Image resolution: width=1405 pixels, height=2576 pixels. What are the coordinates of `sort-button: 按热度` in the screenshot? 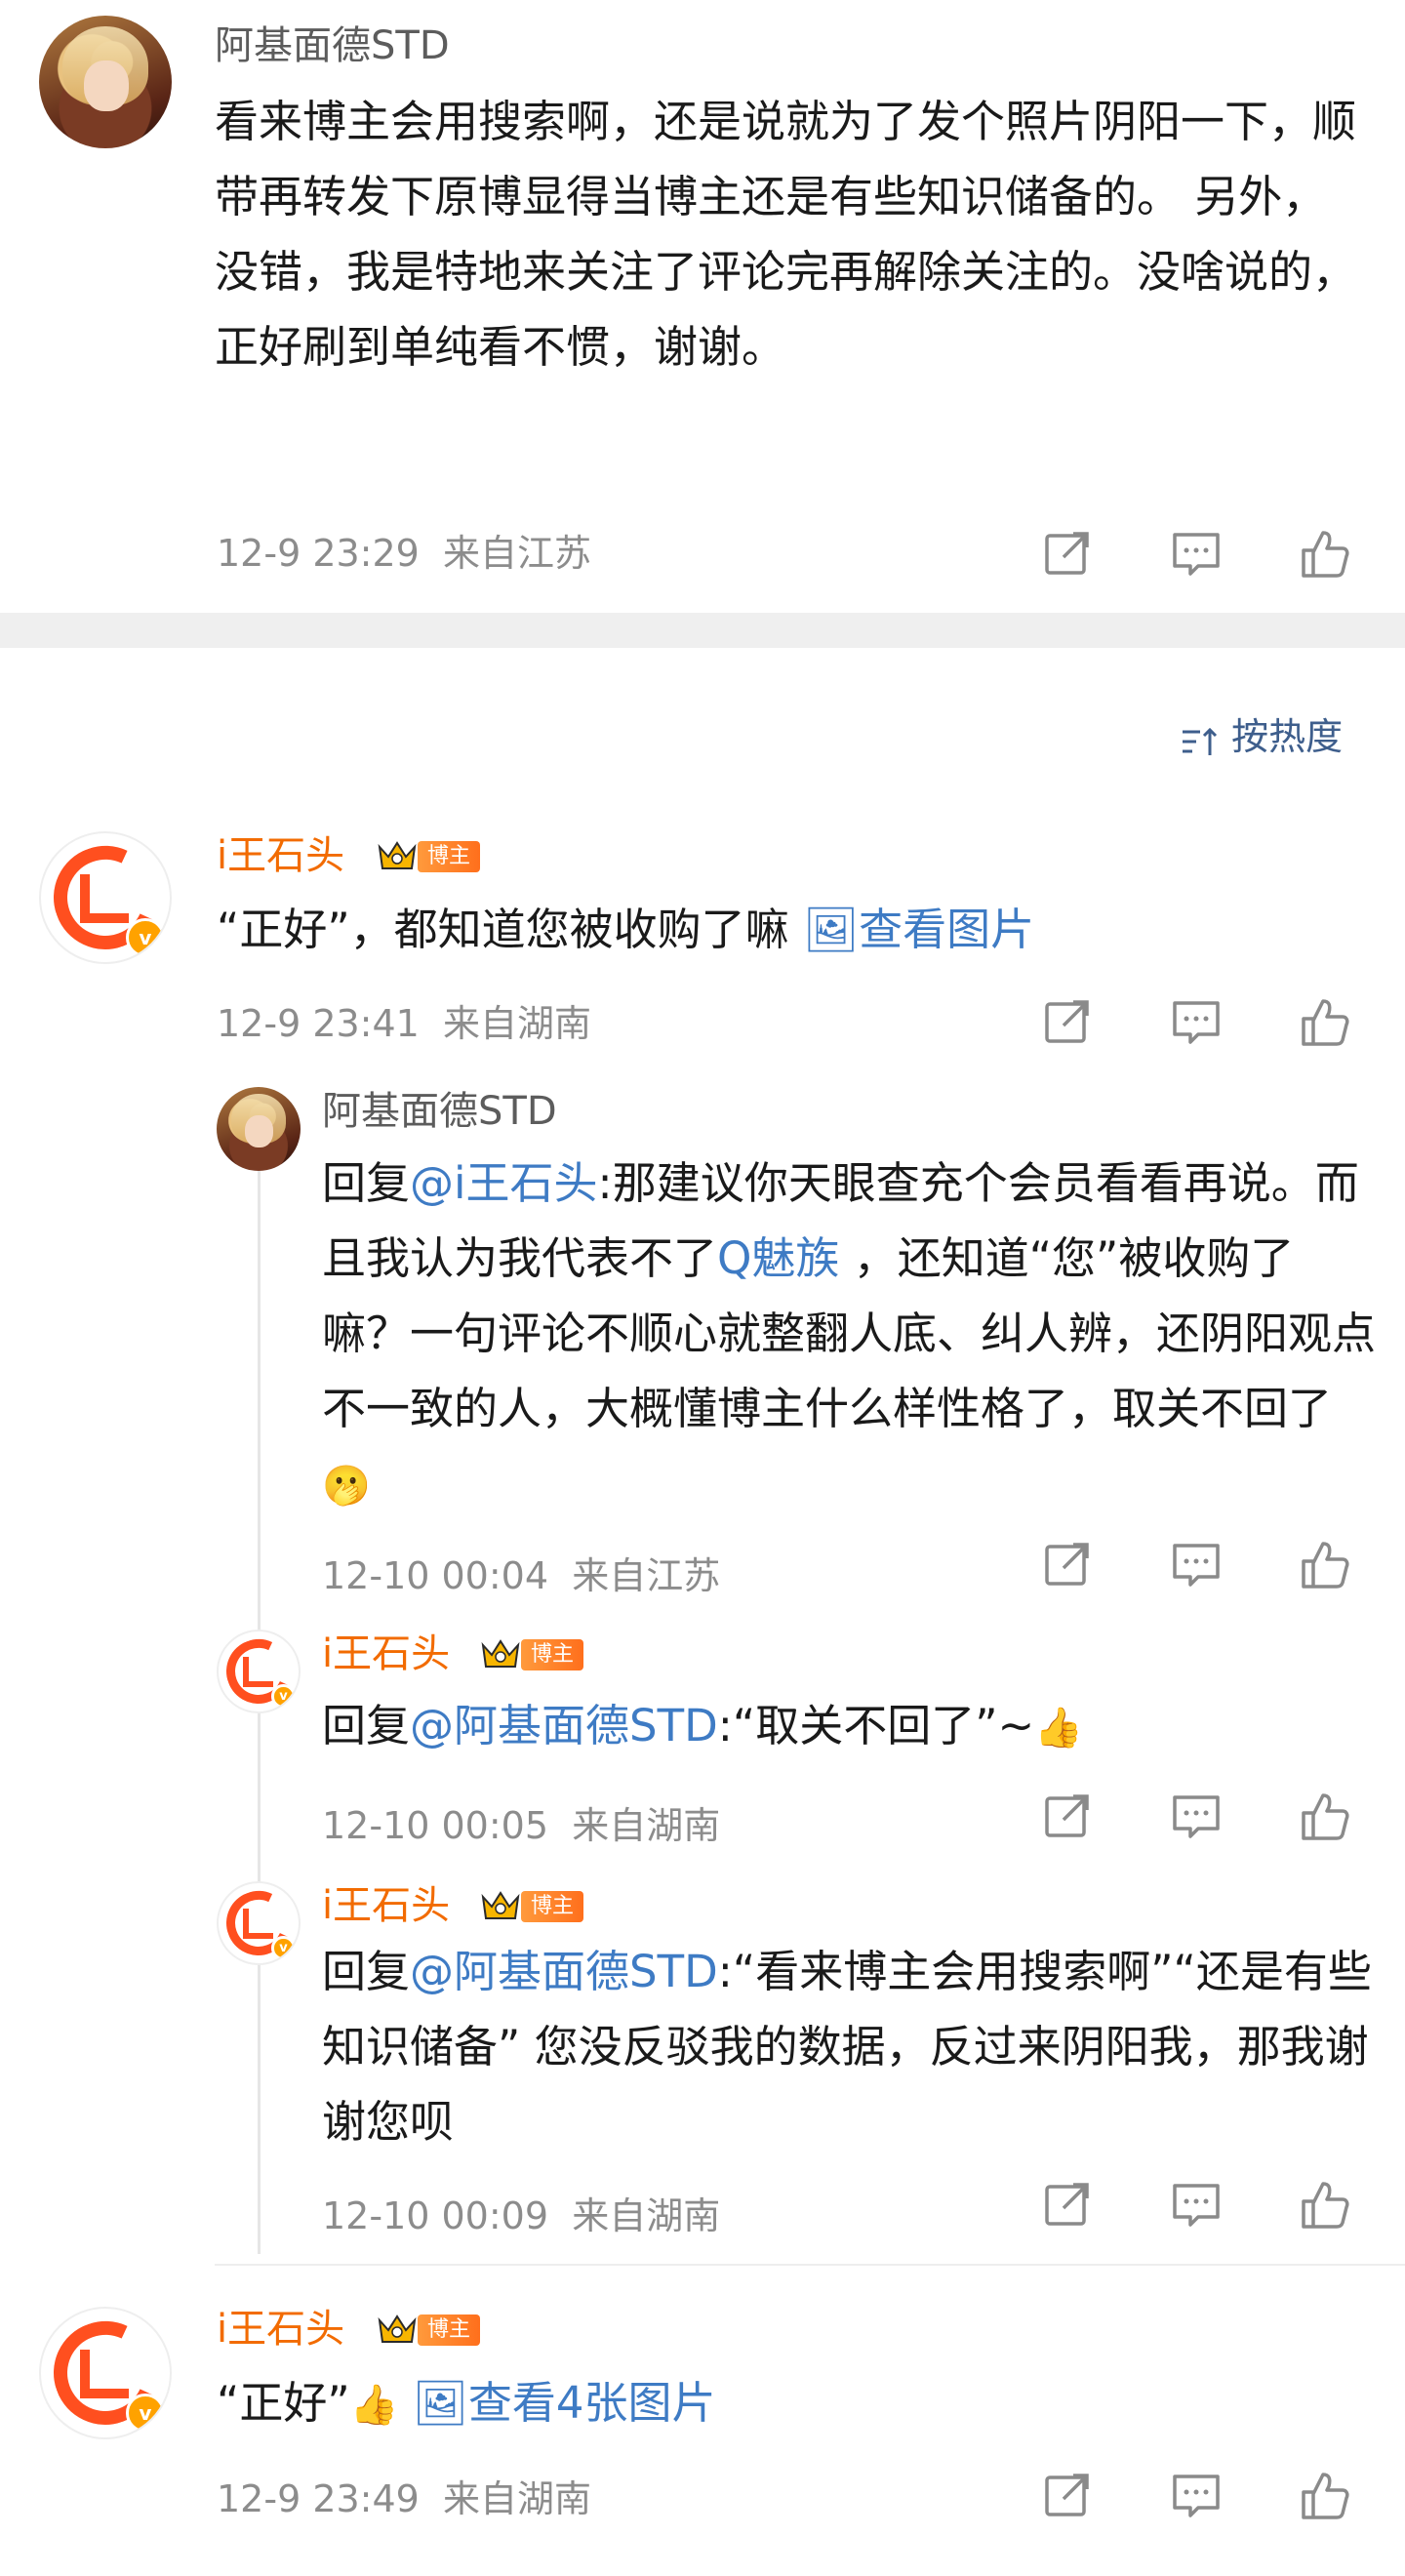 It's located at (1262, 736).